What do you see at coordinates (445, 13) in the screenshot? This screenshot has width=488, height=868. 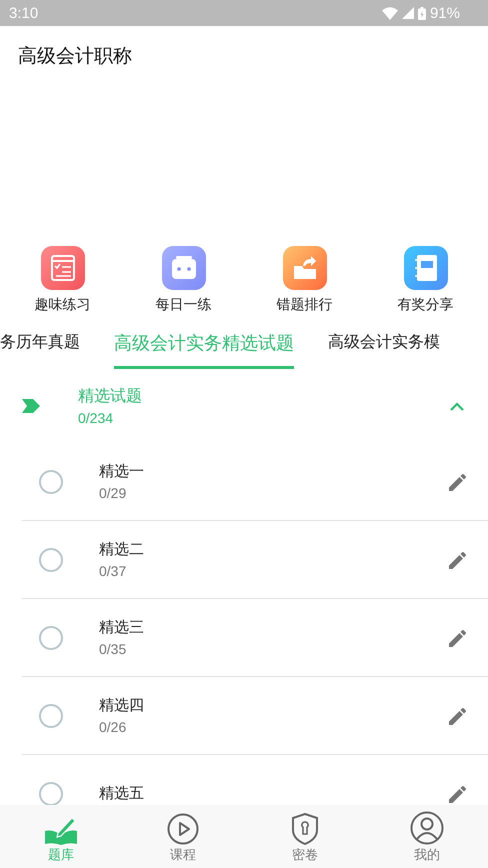 I see `battery-percent: 91%` at bounding box center [445, 13].